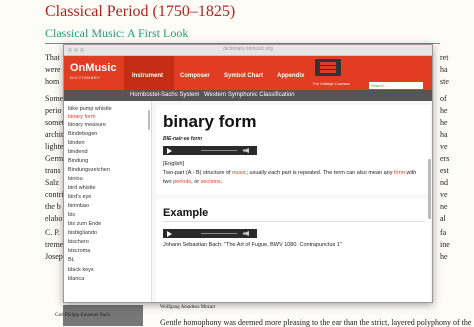  What do you see at coordinates (444, 81) in the screenshot?
I see `bg-text-line: ste` at bounding box center [444, 81].